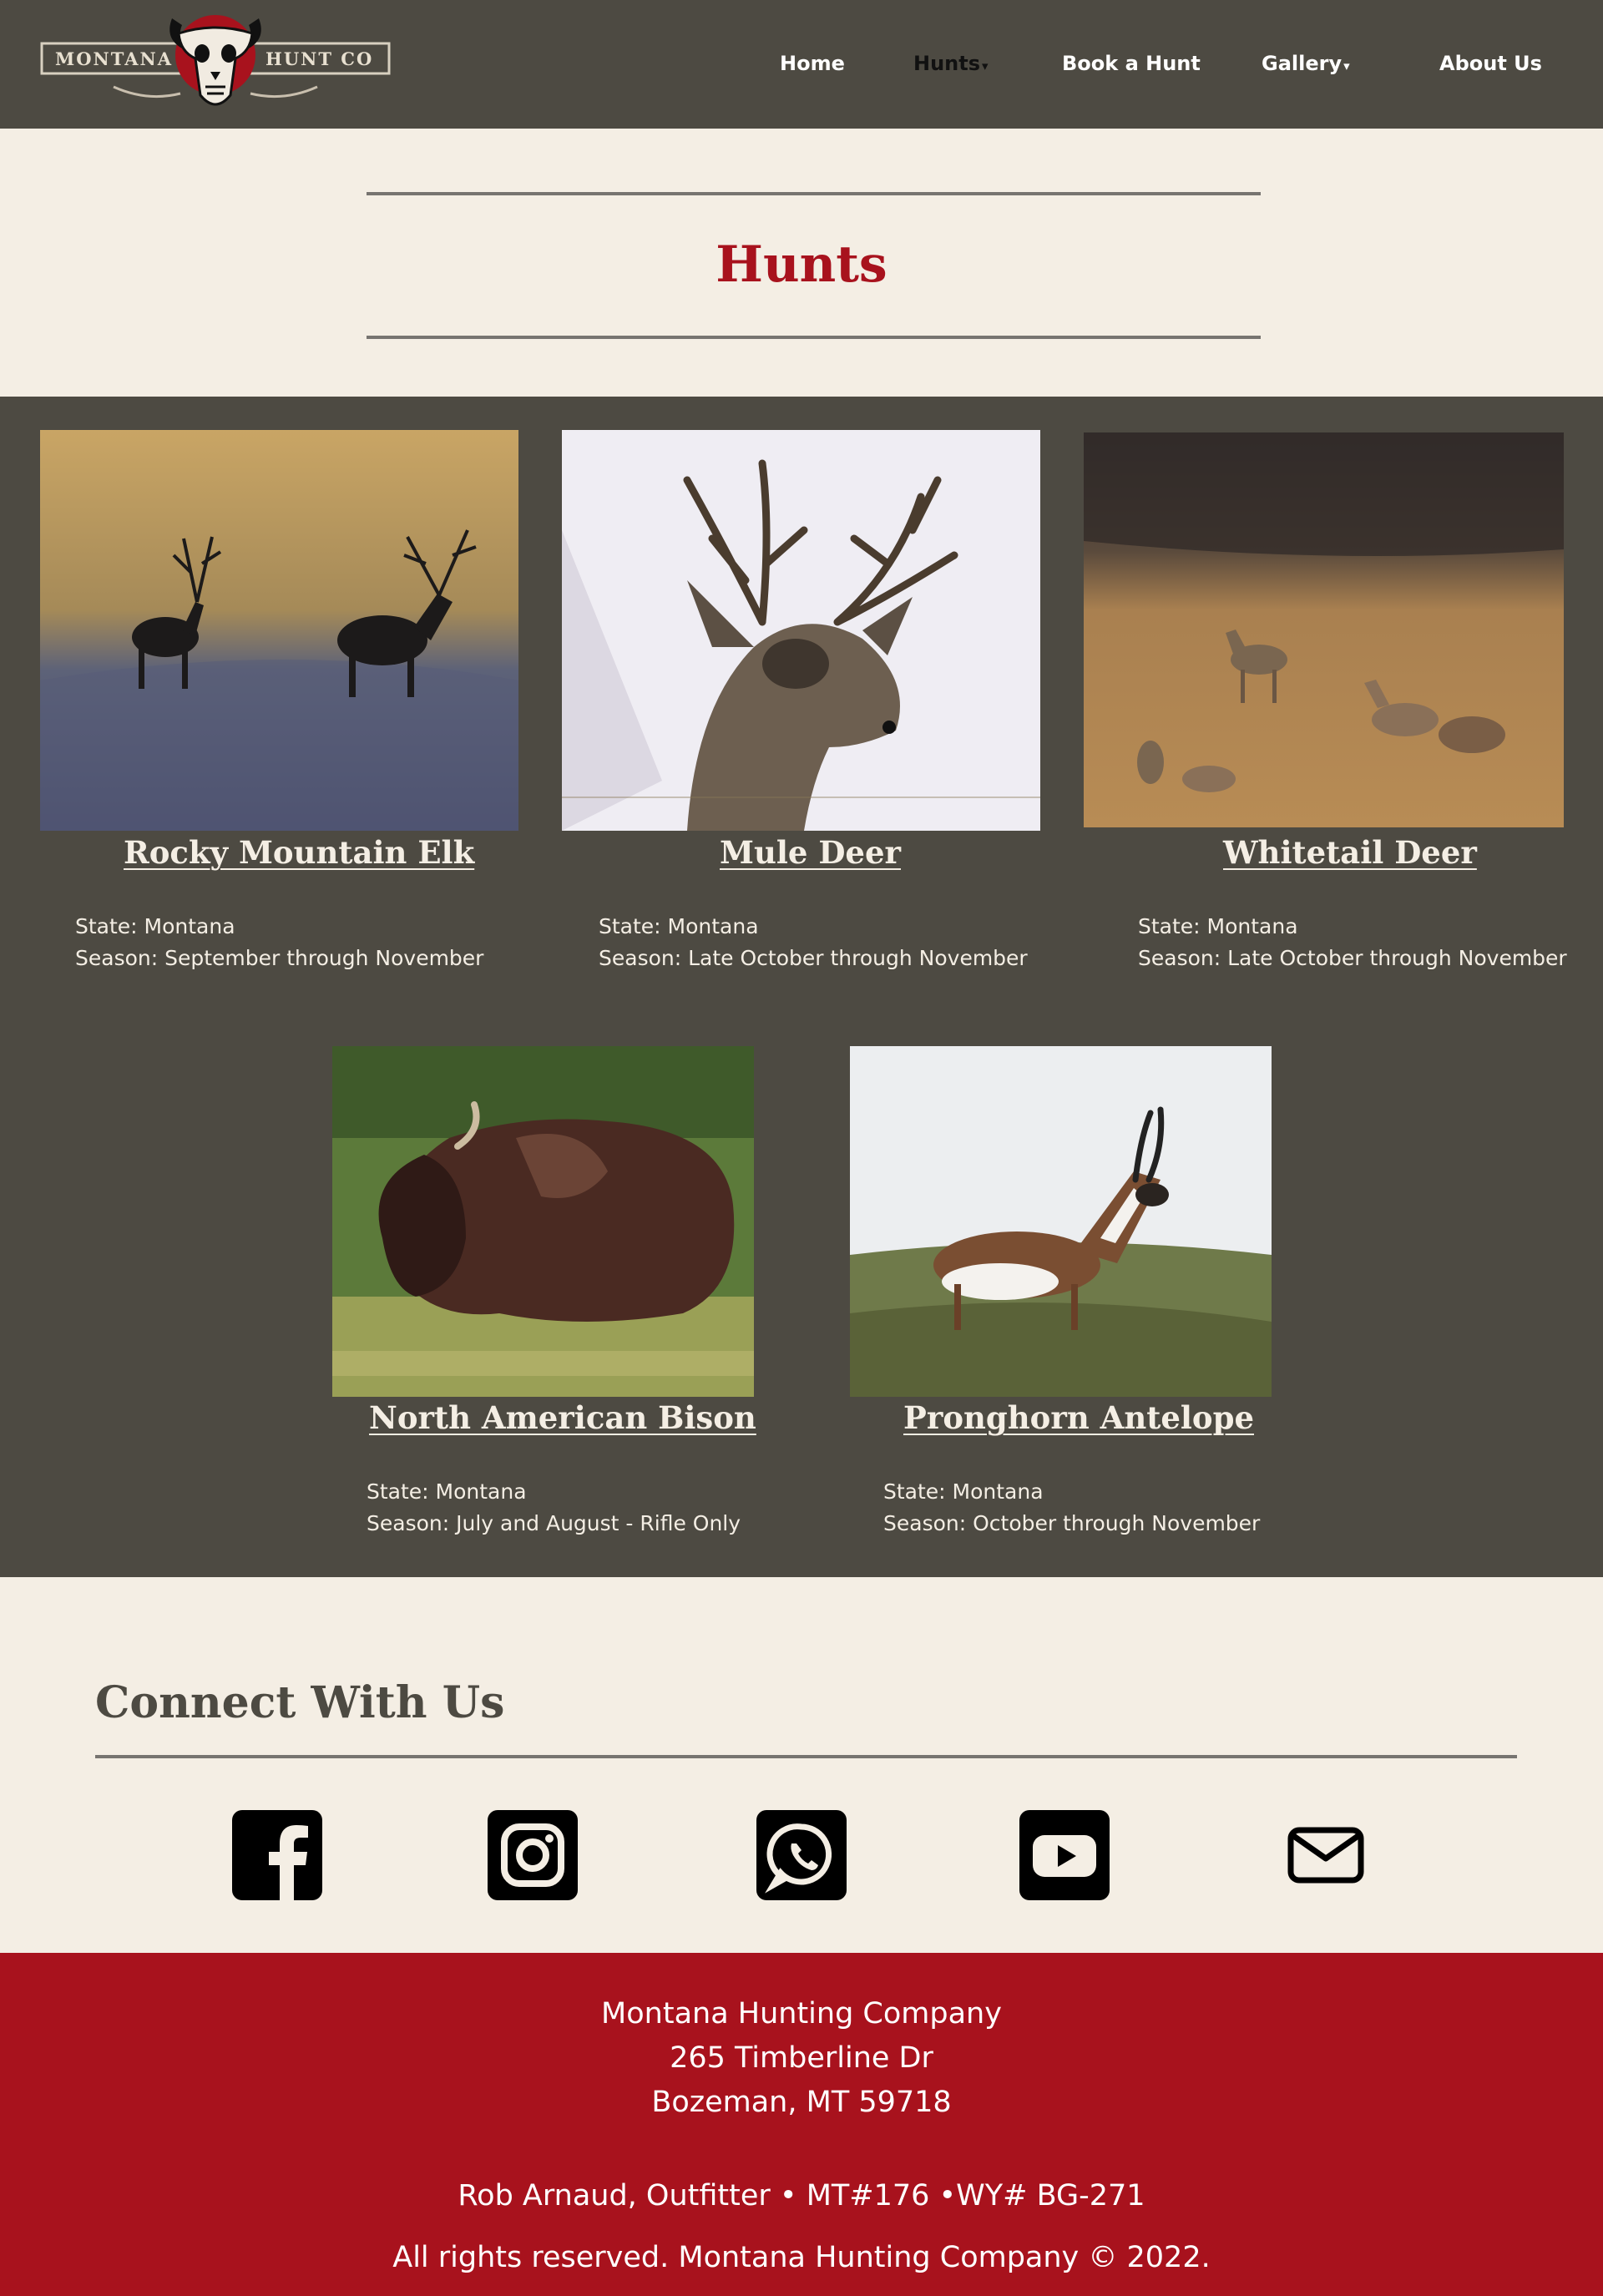  I want to click on pronghorn-photo, so click(1061, 1221).